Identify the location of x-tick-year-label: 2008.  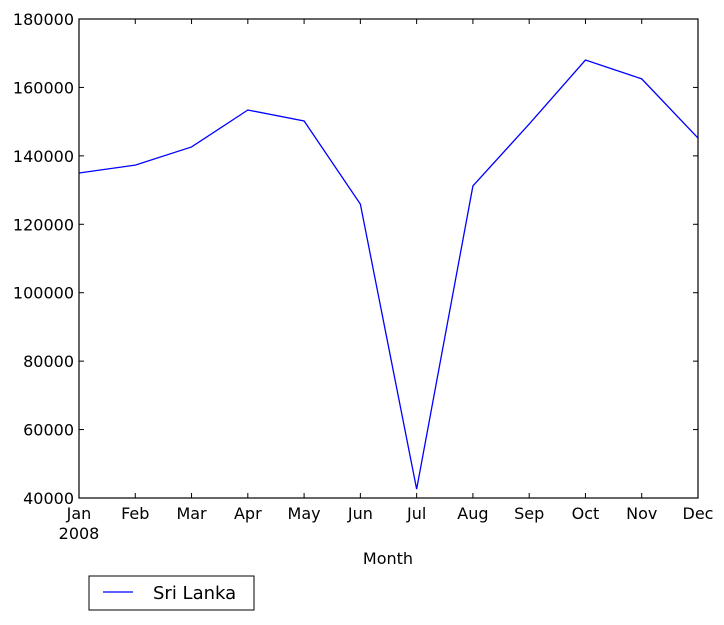
(79, 533).